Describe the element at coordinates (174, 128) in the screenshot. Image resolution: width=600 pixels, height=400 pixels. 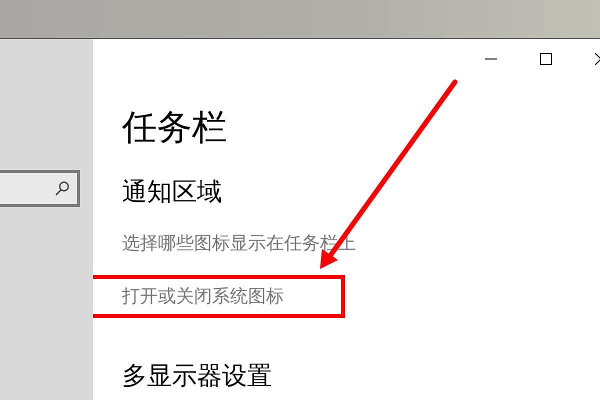
I see `page-title: 任务栏` at that location.